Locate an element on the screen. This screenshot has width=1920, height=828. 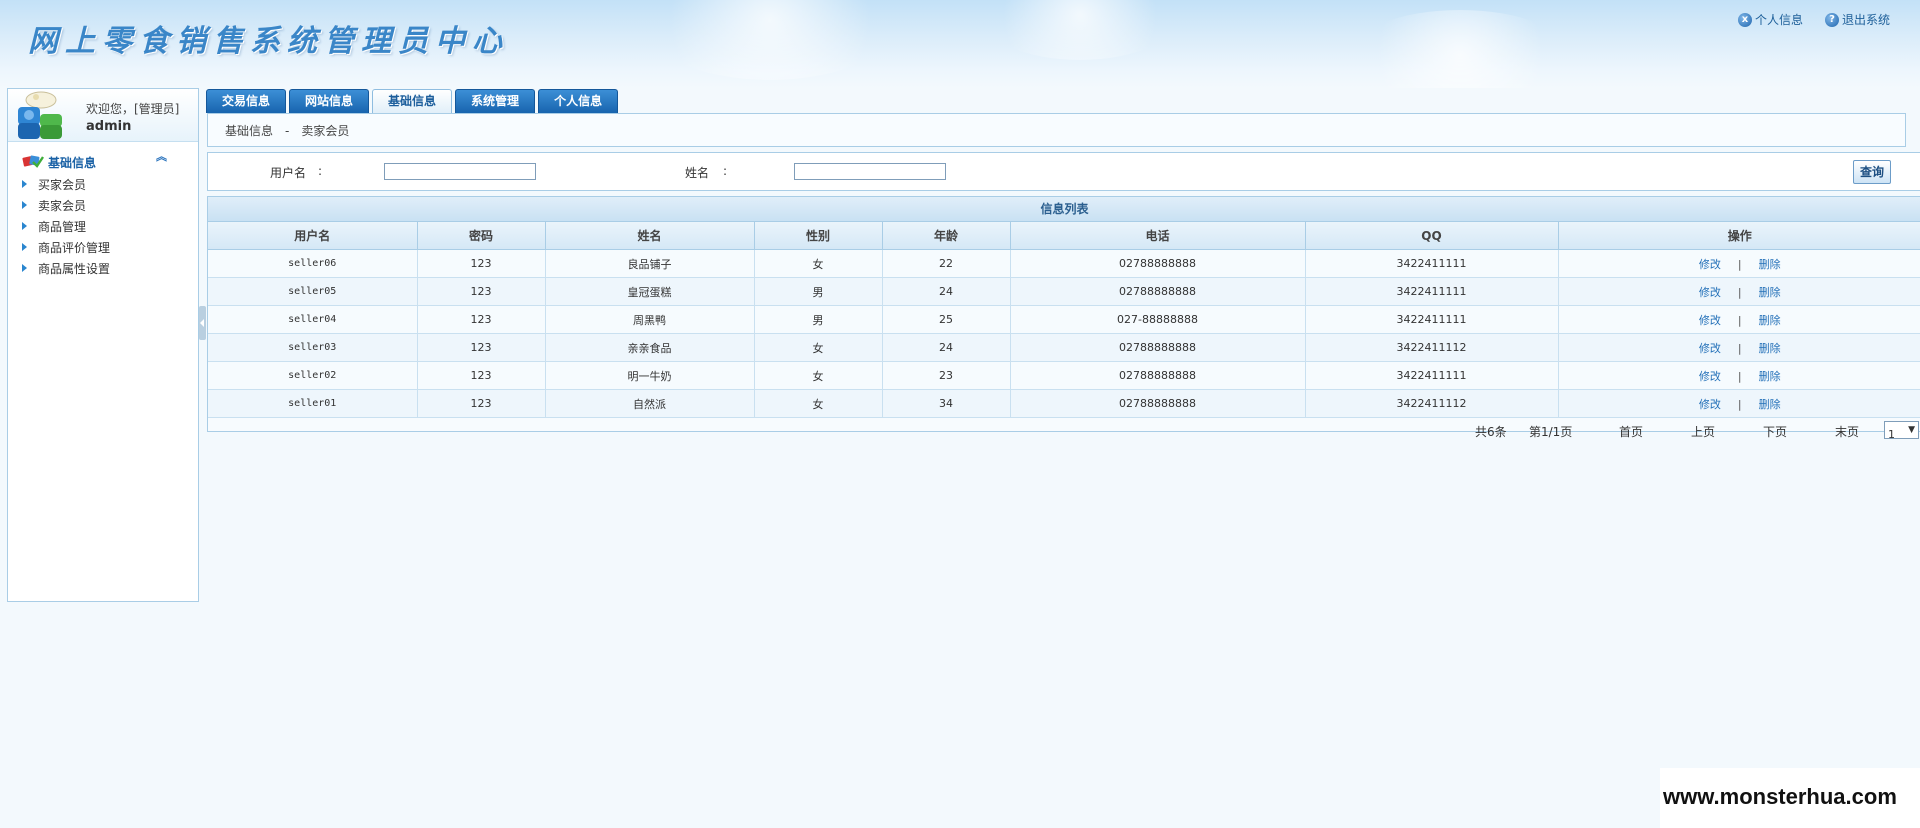
sidebar-item-product-management: 商品管理 is located at coordinates (103, 225).